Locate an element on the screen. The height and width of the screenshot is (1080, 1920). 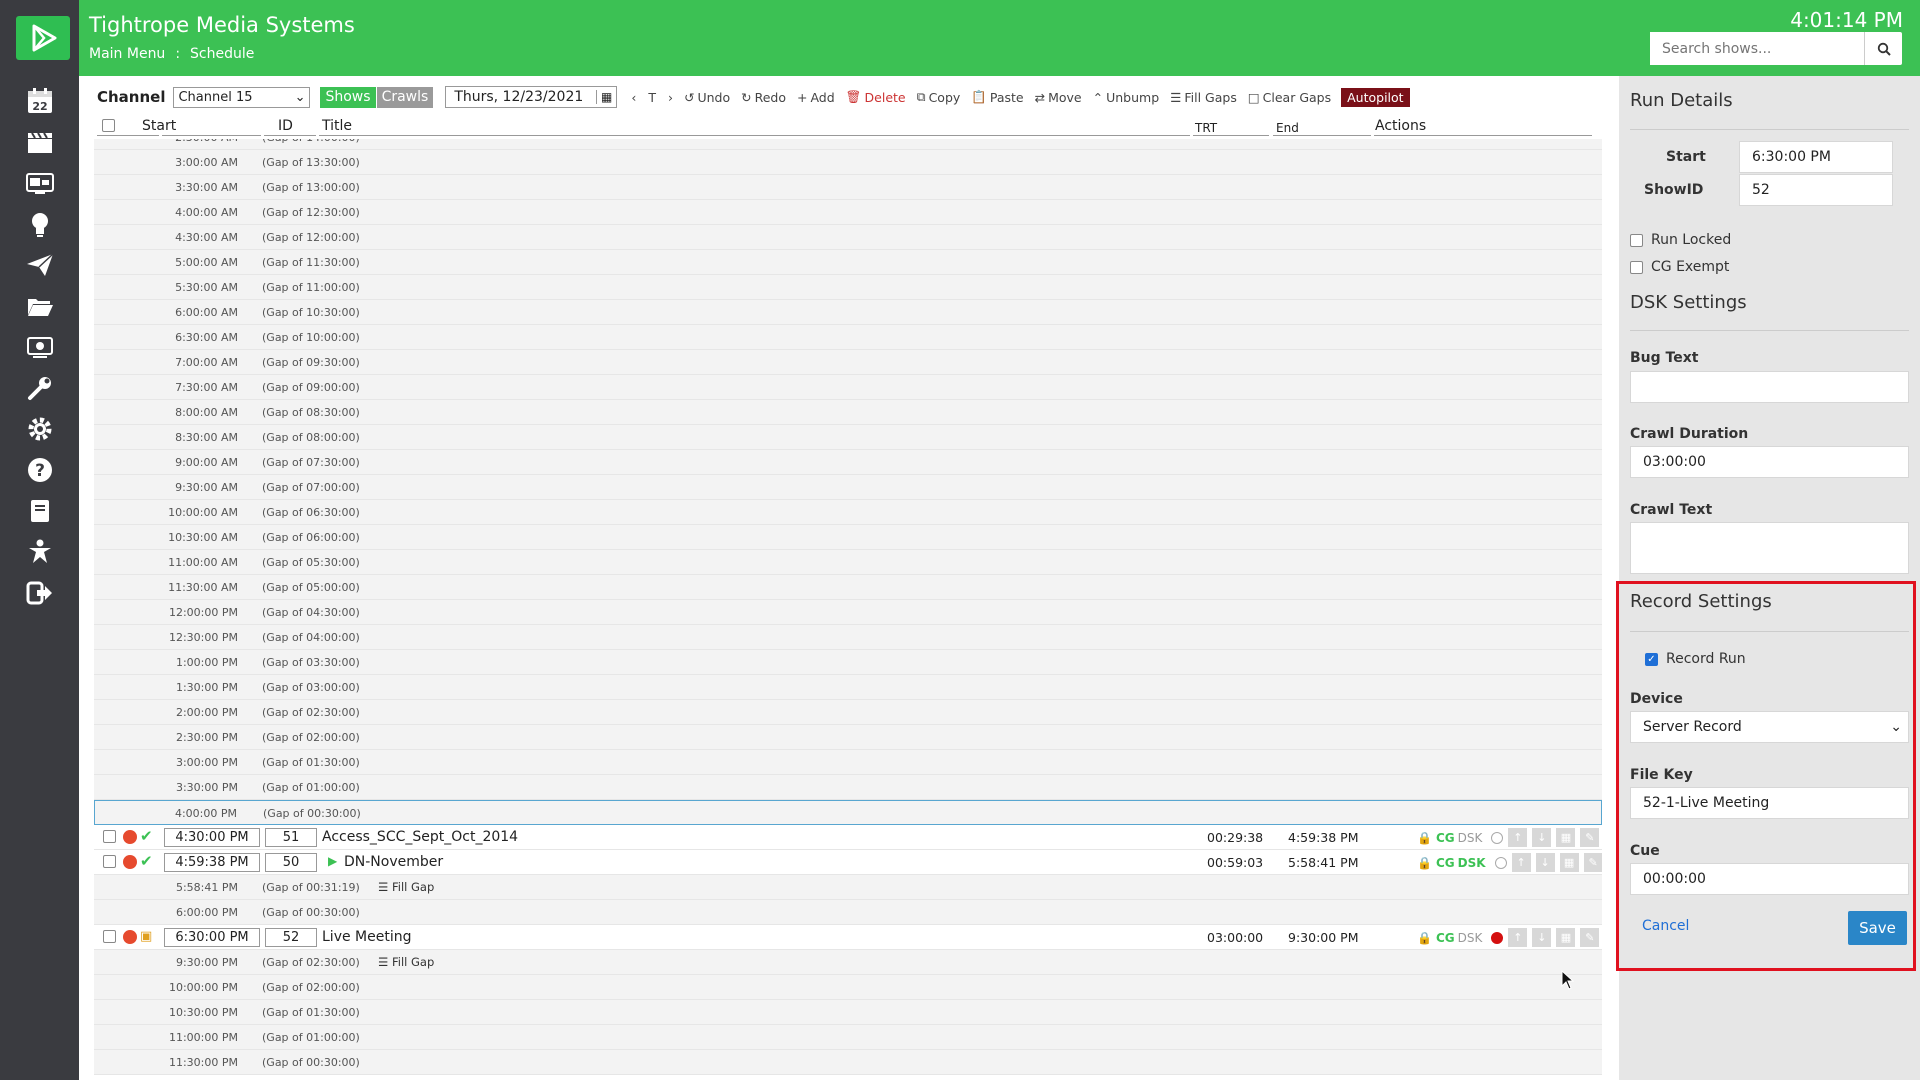
col-title: Title is located at coordinates (337, 126).